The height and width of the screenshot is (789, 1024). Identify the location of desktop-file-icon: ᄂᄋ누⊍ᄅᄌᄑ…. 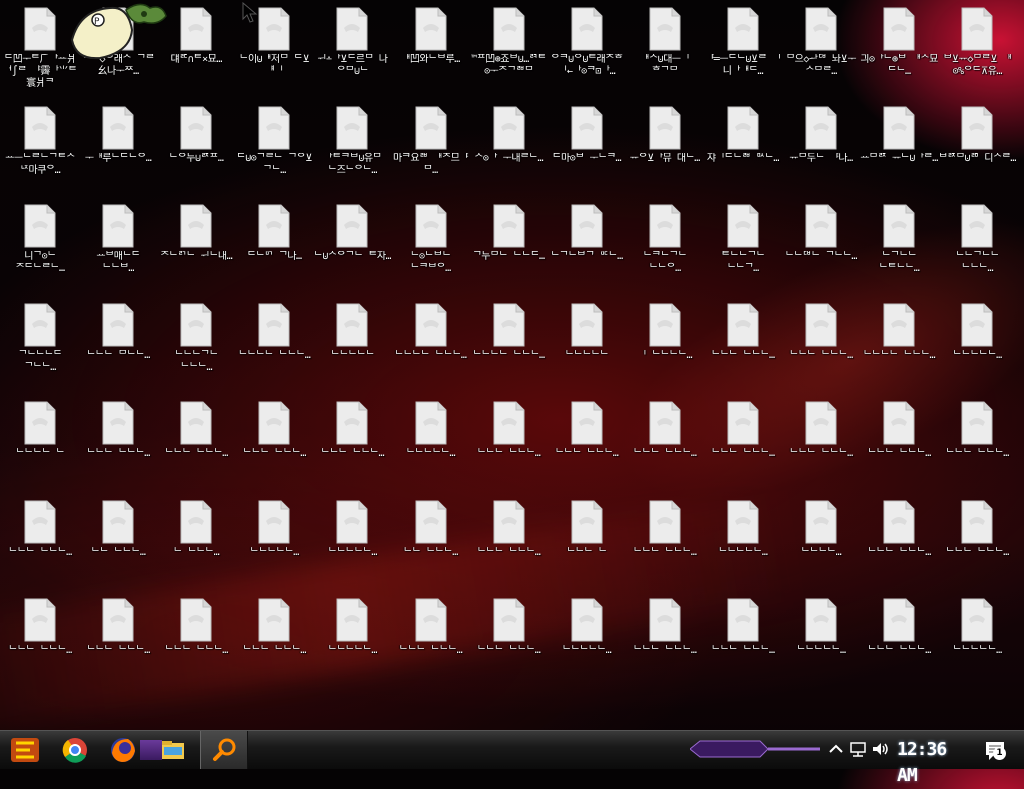
(196, 148).